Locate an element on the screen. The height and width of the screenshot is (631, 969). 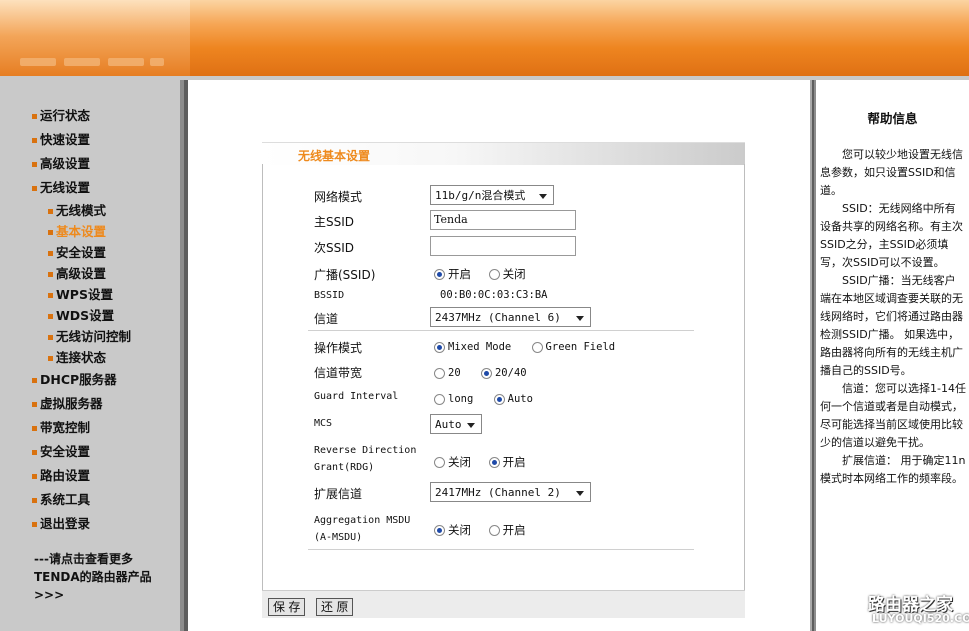
rdg-label-line: Grant(RDG) is located at coordinates (344, 467).